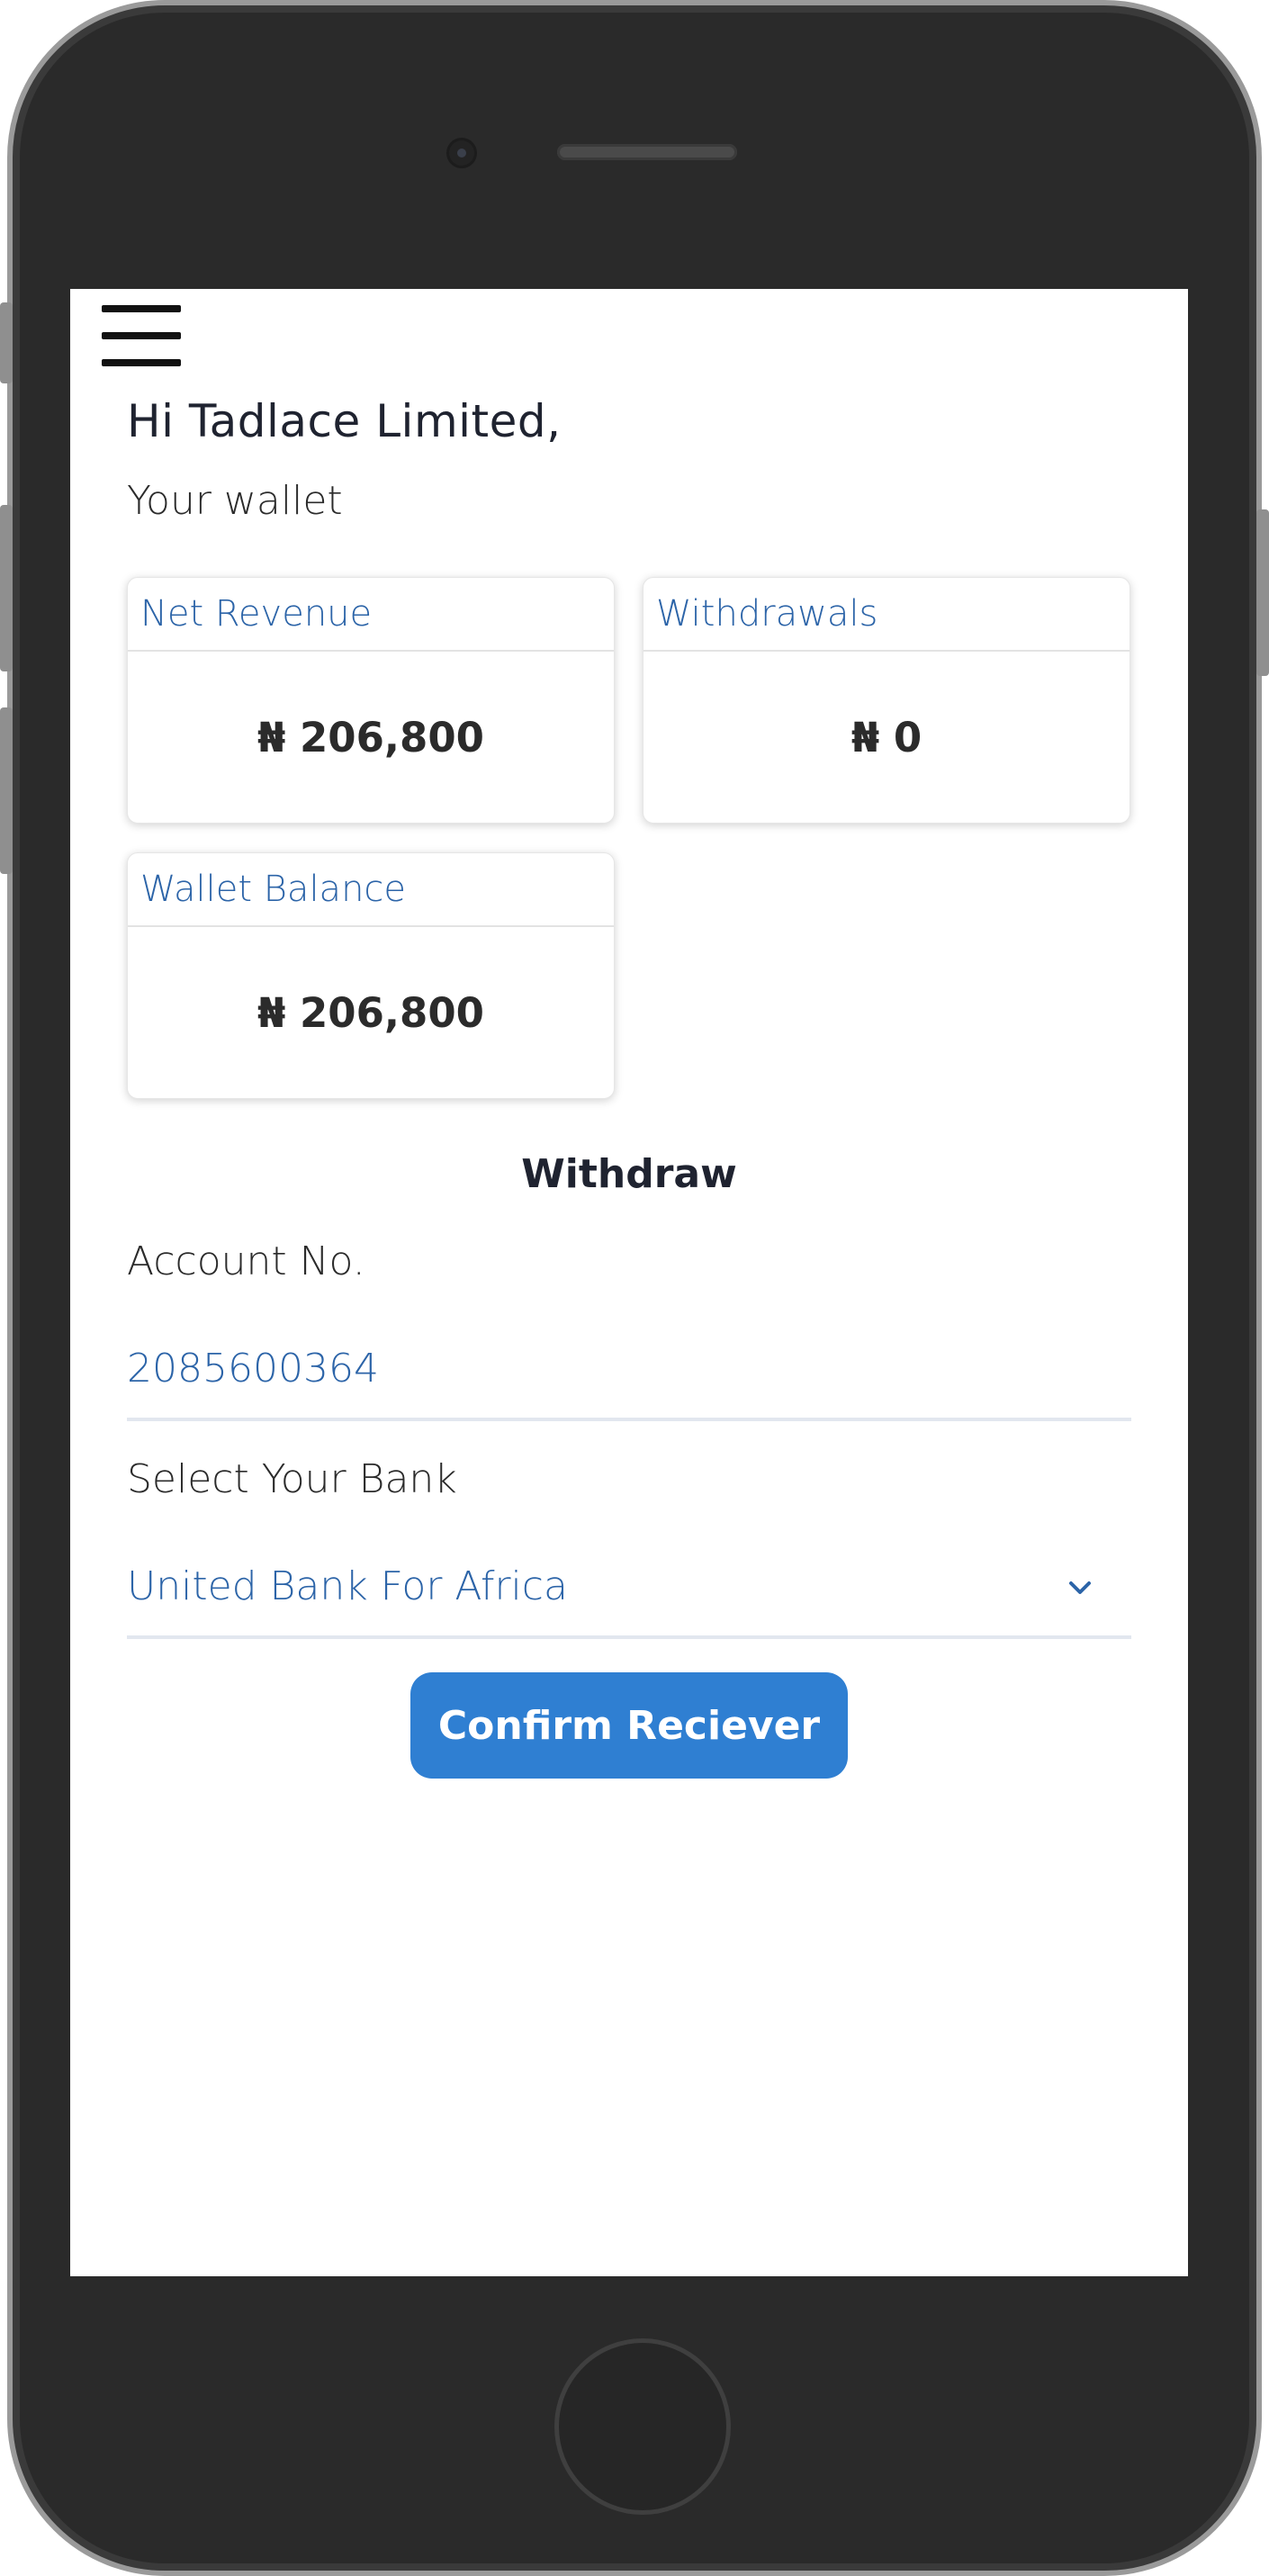 Image resolution: width=1269 pixels, height=2576 pixels. Describe the element at coordinates (253, 1369) in the screenshot. I see `account-number-value: 2085600364` at that location.